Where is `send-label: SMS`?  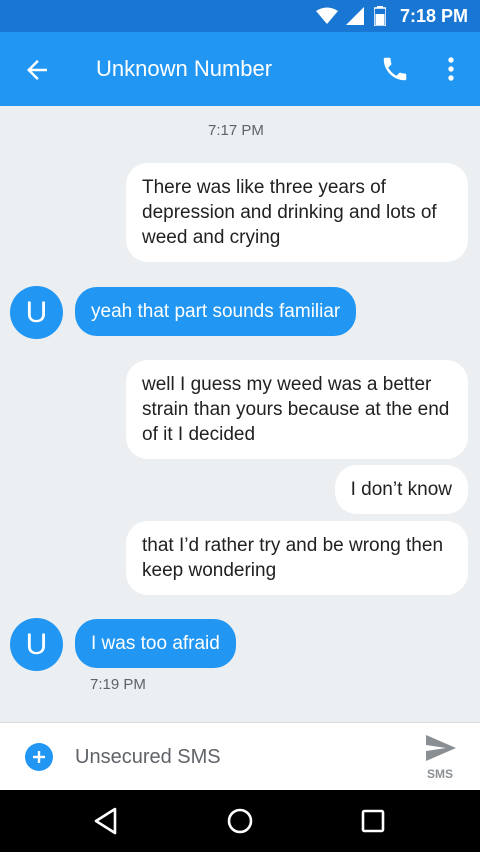
send-label: SMS is located at coordinates (439, 774).